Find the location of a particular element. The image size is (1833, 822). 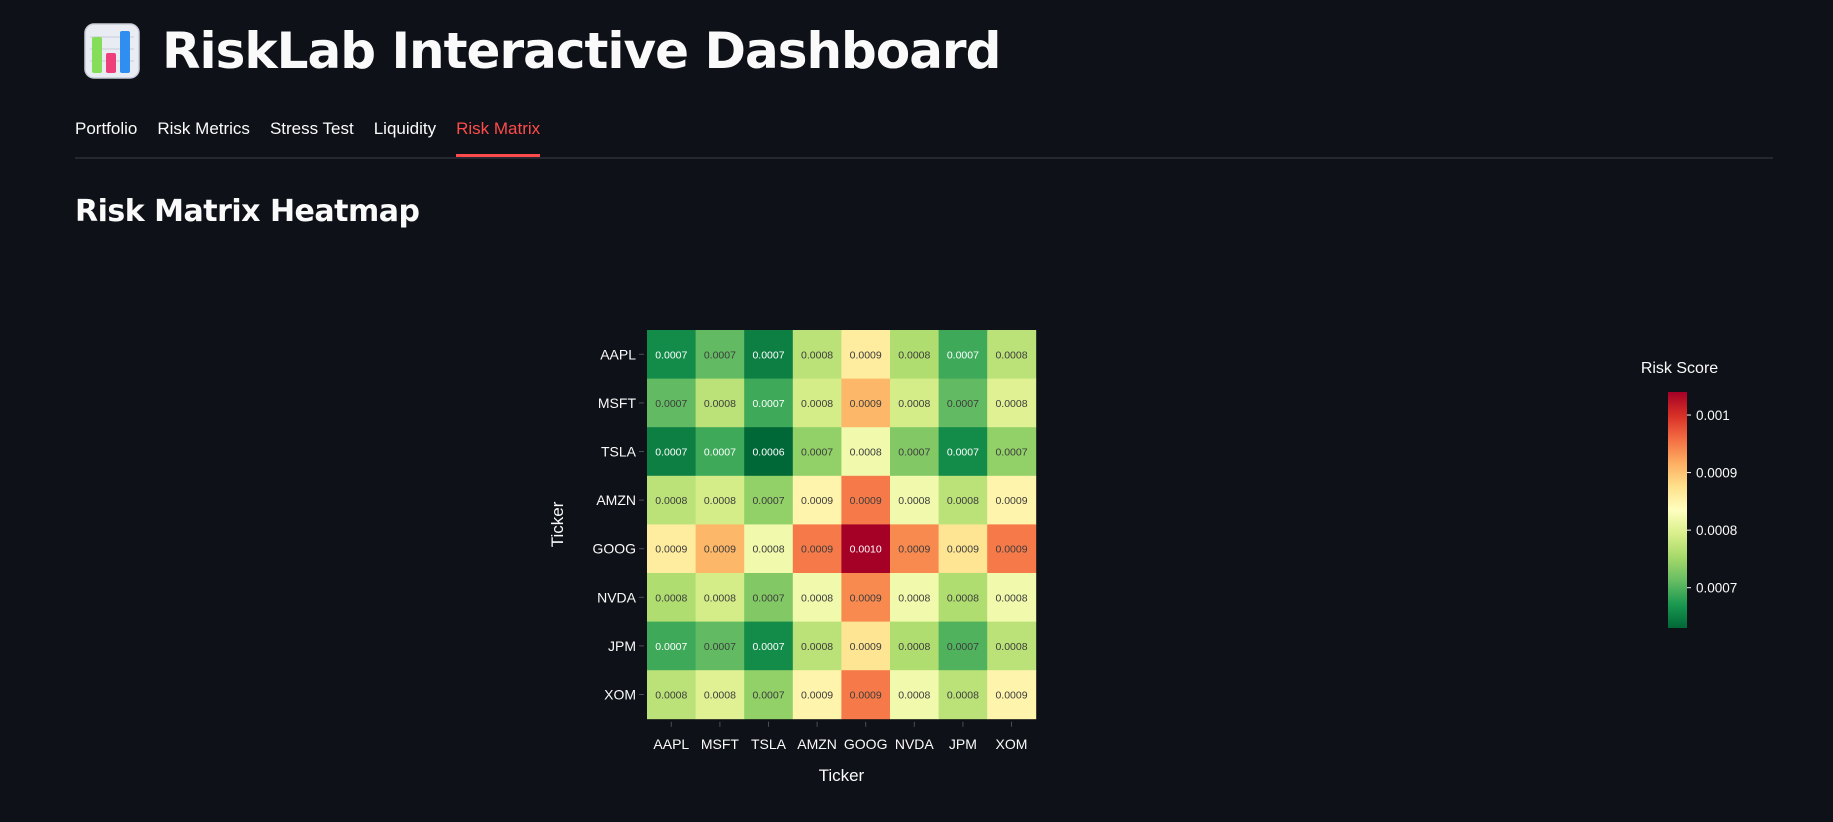

y-tick-label: XOM is located at coordinates (620, 695).